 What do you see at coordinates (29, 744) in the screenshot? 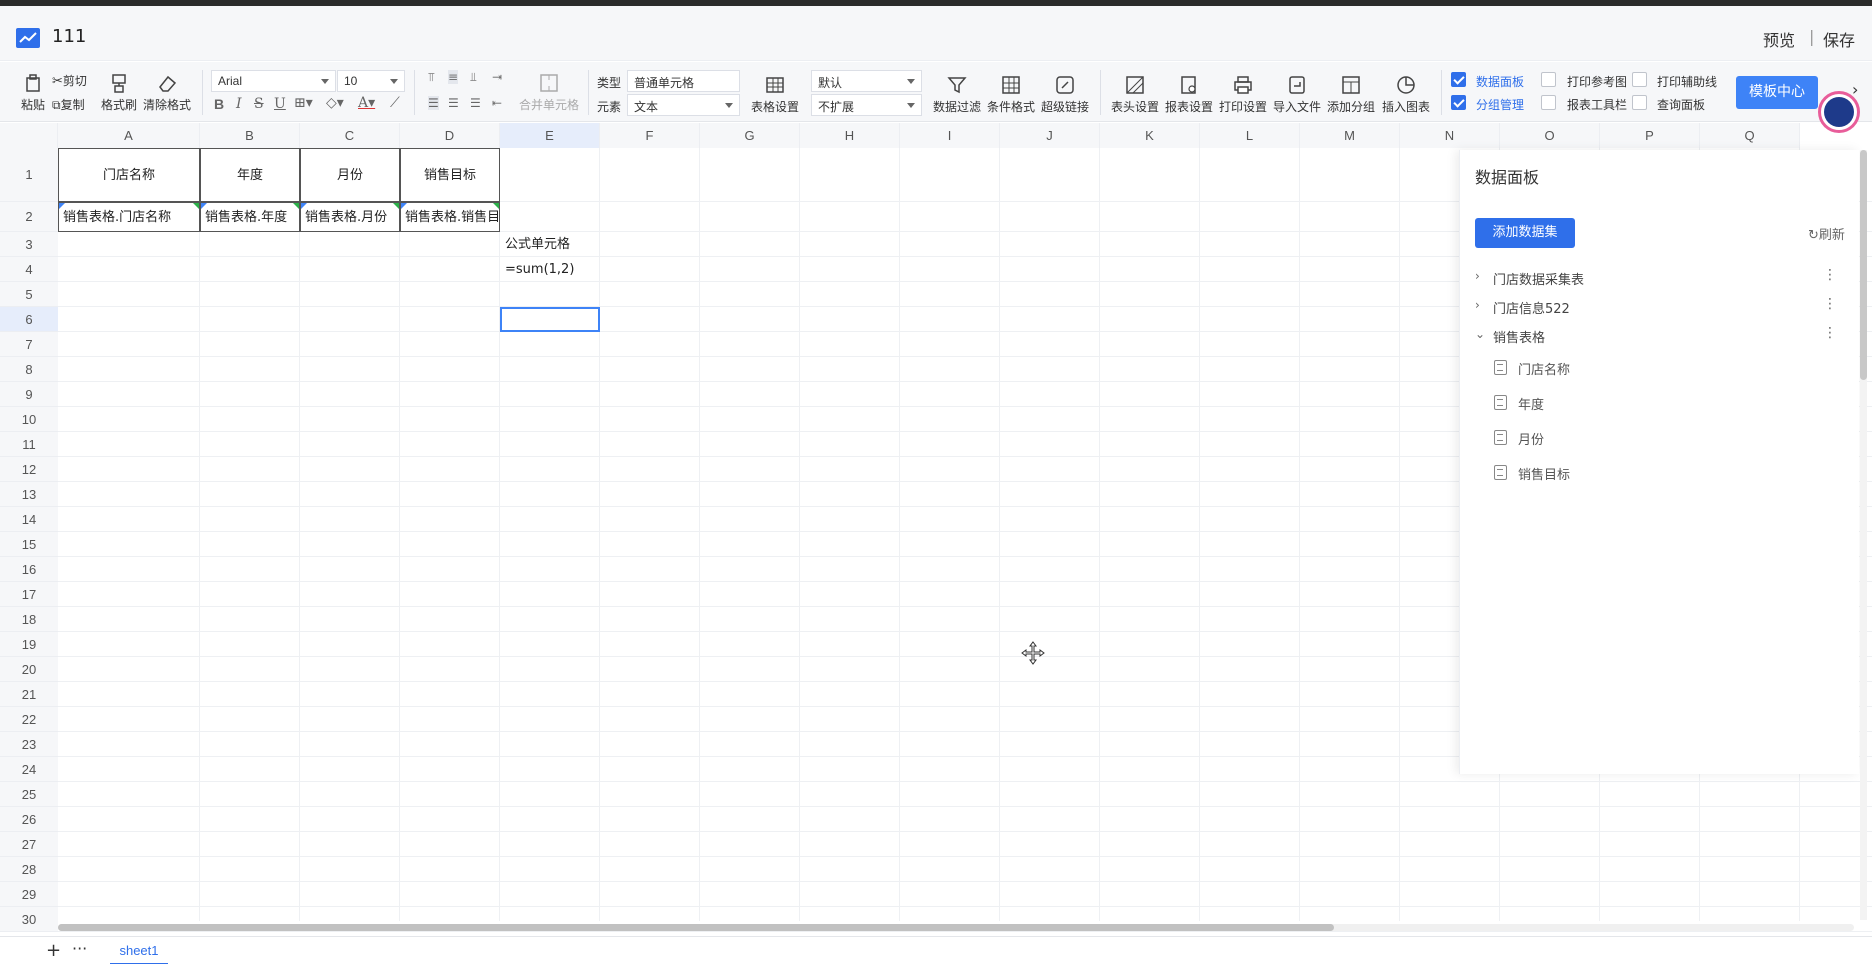
I see `row-header: 23` at bounding box center [29, 744].